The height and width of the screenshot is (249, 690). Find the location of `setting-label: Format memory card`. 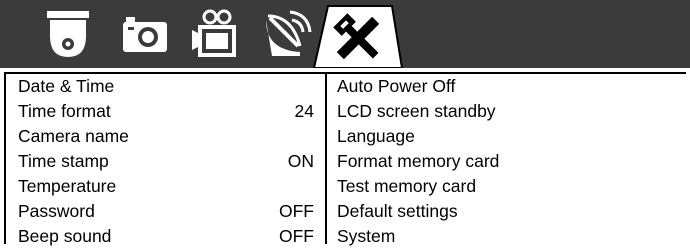

setting-label: Format memory card is located at coordinates (418, 161).